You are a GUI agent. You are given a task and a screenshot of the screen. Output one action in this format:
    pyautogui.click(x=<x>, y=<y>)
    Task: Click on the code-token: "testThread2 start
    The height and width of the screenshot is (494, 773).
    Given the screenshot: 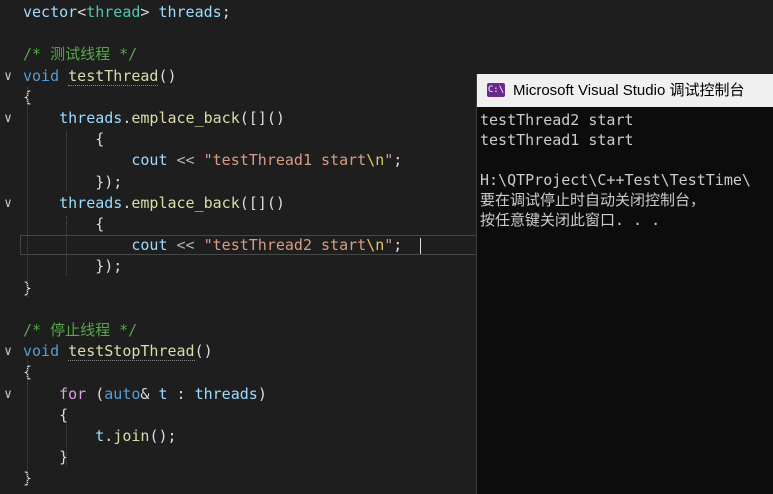 What is the action you would take?
    pyautogui.click(x=285, y=245)
    